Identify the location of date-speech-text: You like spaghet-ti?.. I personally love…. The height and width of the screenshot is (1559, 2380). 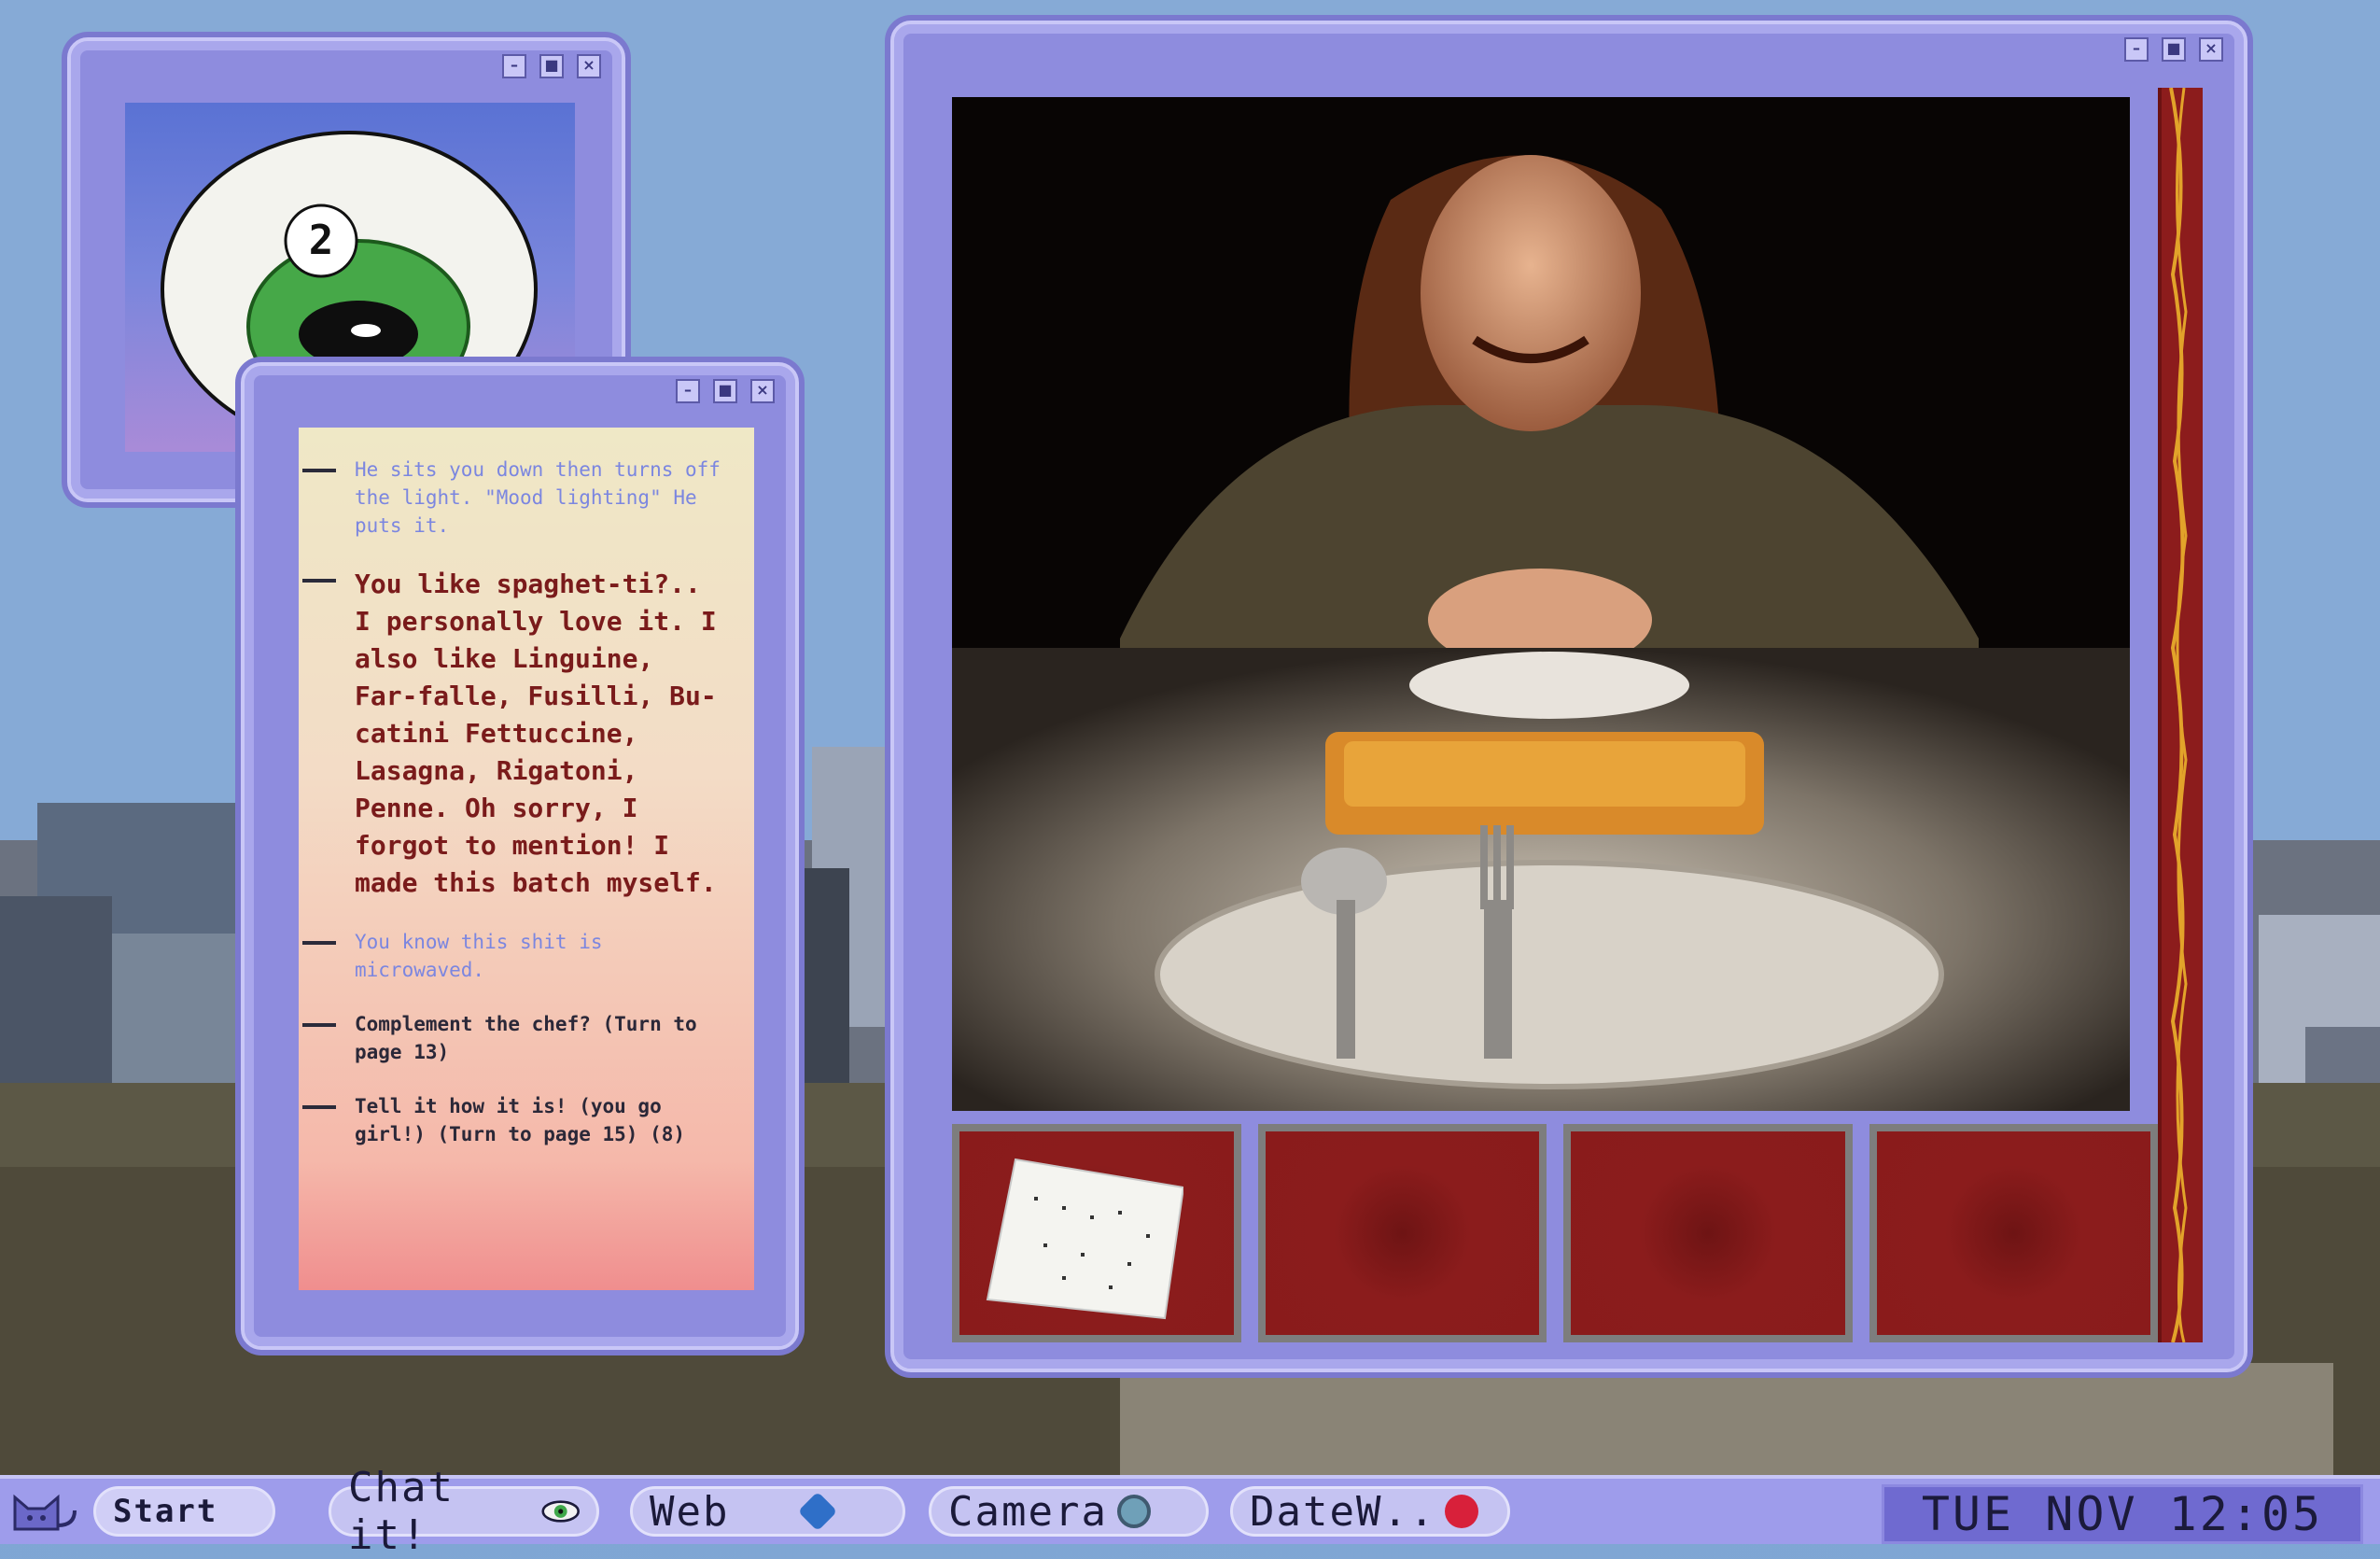
(516, 734).